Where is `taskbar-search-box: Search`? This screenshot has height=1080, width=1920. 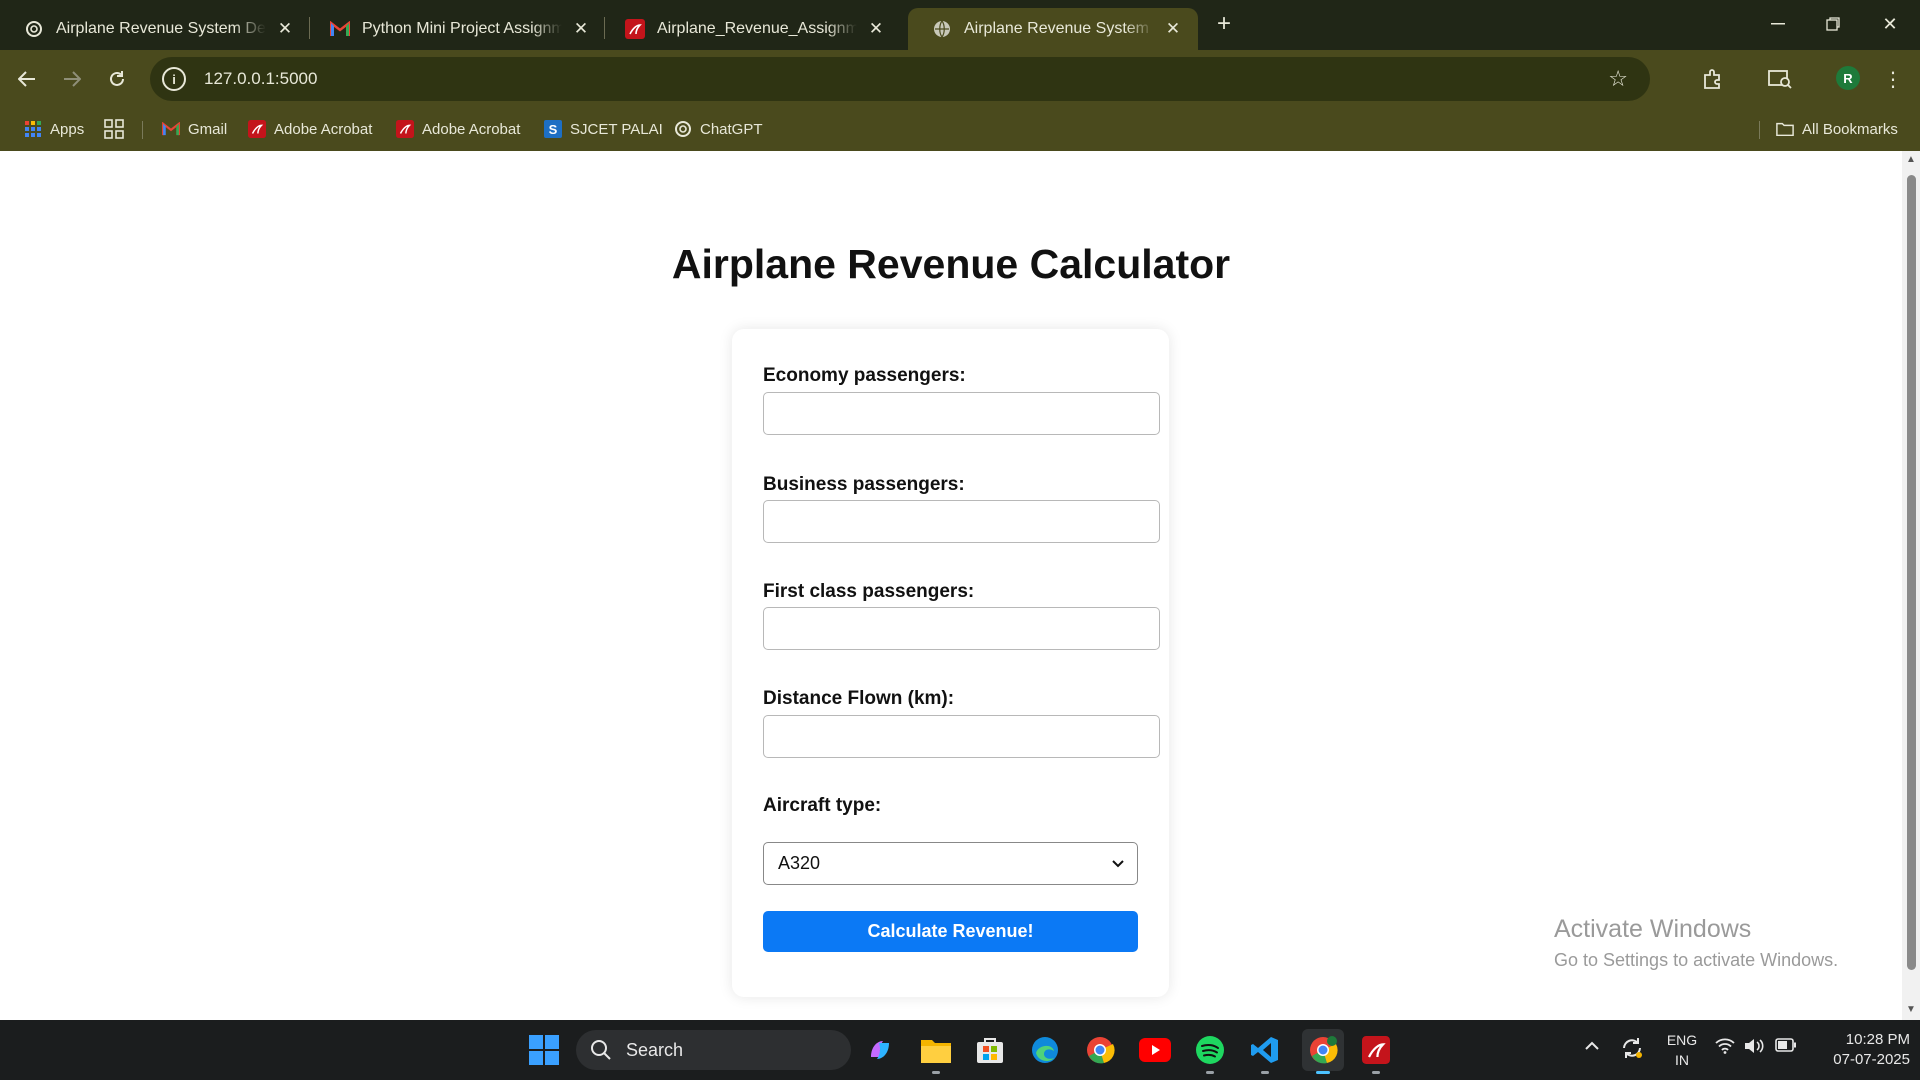 taskbar-search-box: Search is located at coordinates (713, 1050).